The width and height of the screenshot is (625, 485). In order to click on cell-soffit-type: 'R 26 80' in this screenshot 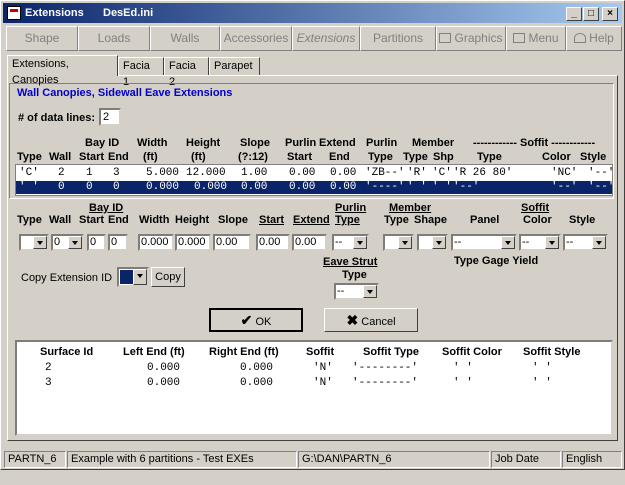, I will do `click(483, 173)`.